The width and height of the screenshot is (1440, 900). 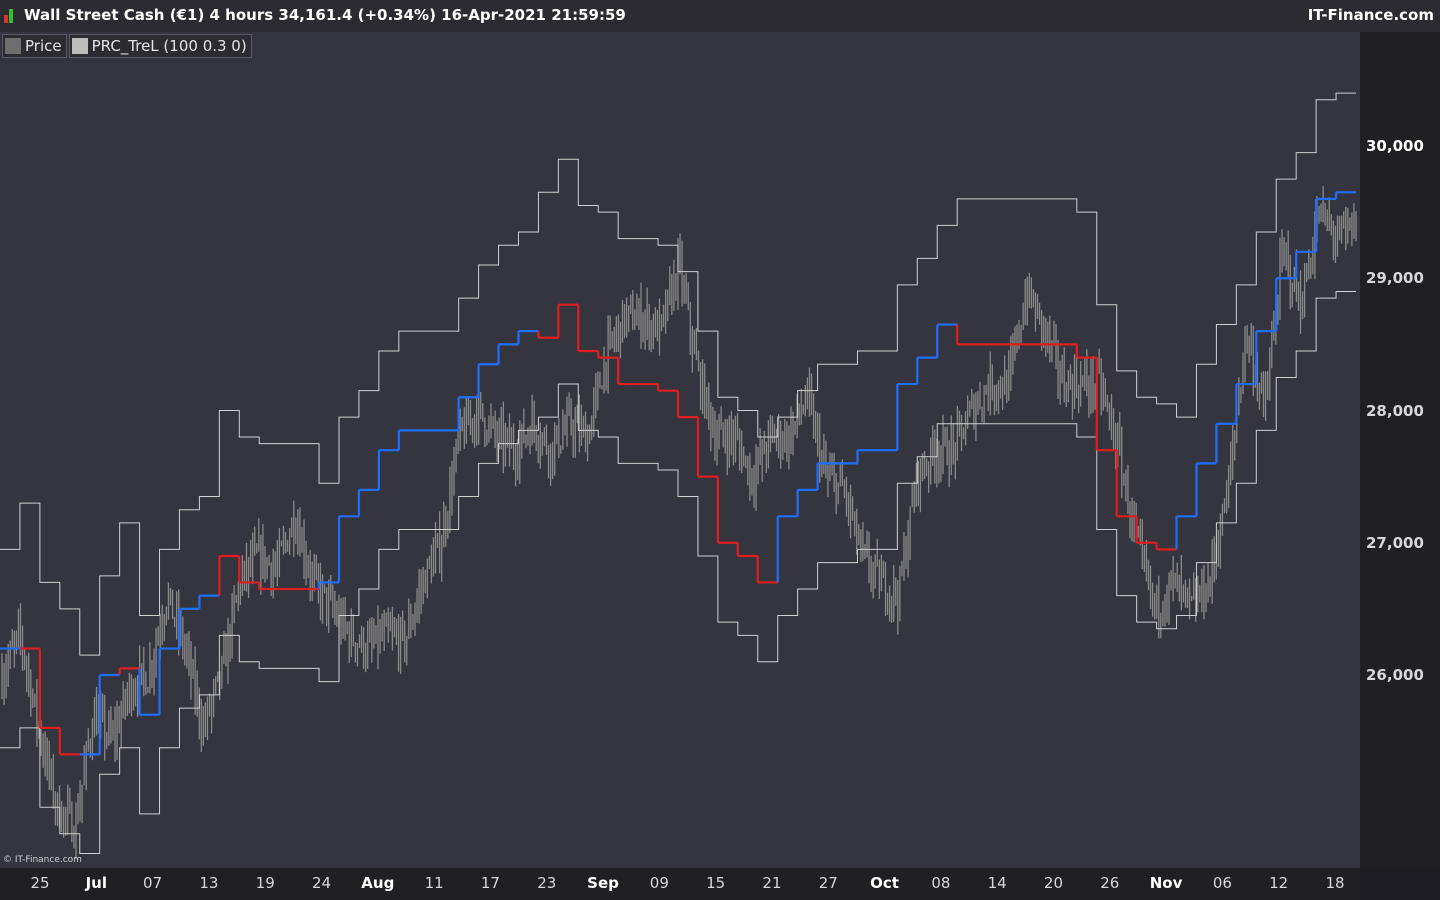 What do you see at coordinates (1053, 883) in the screenshot?
I see `x-day-label: 20` at bounding box center [1053, 883].